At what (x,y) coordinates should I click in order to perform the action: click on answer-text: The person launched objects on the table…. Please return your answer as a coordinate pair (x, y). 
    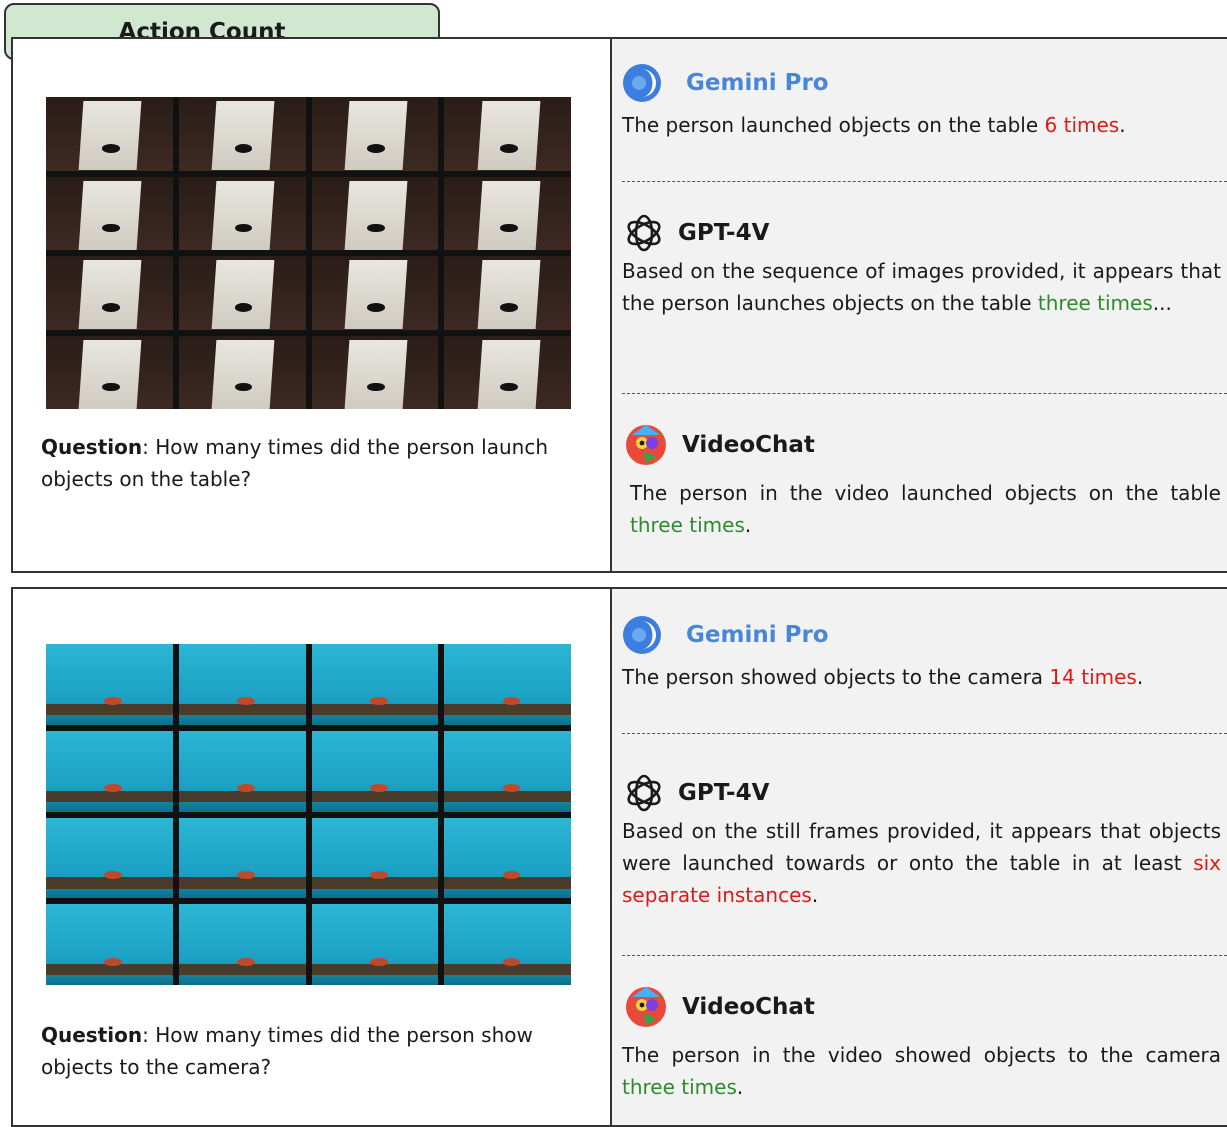
    Looking at the image, I should click on (874, 125).